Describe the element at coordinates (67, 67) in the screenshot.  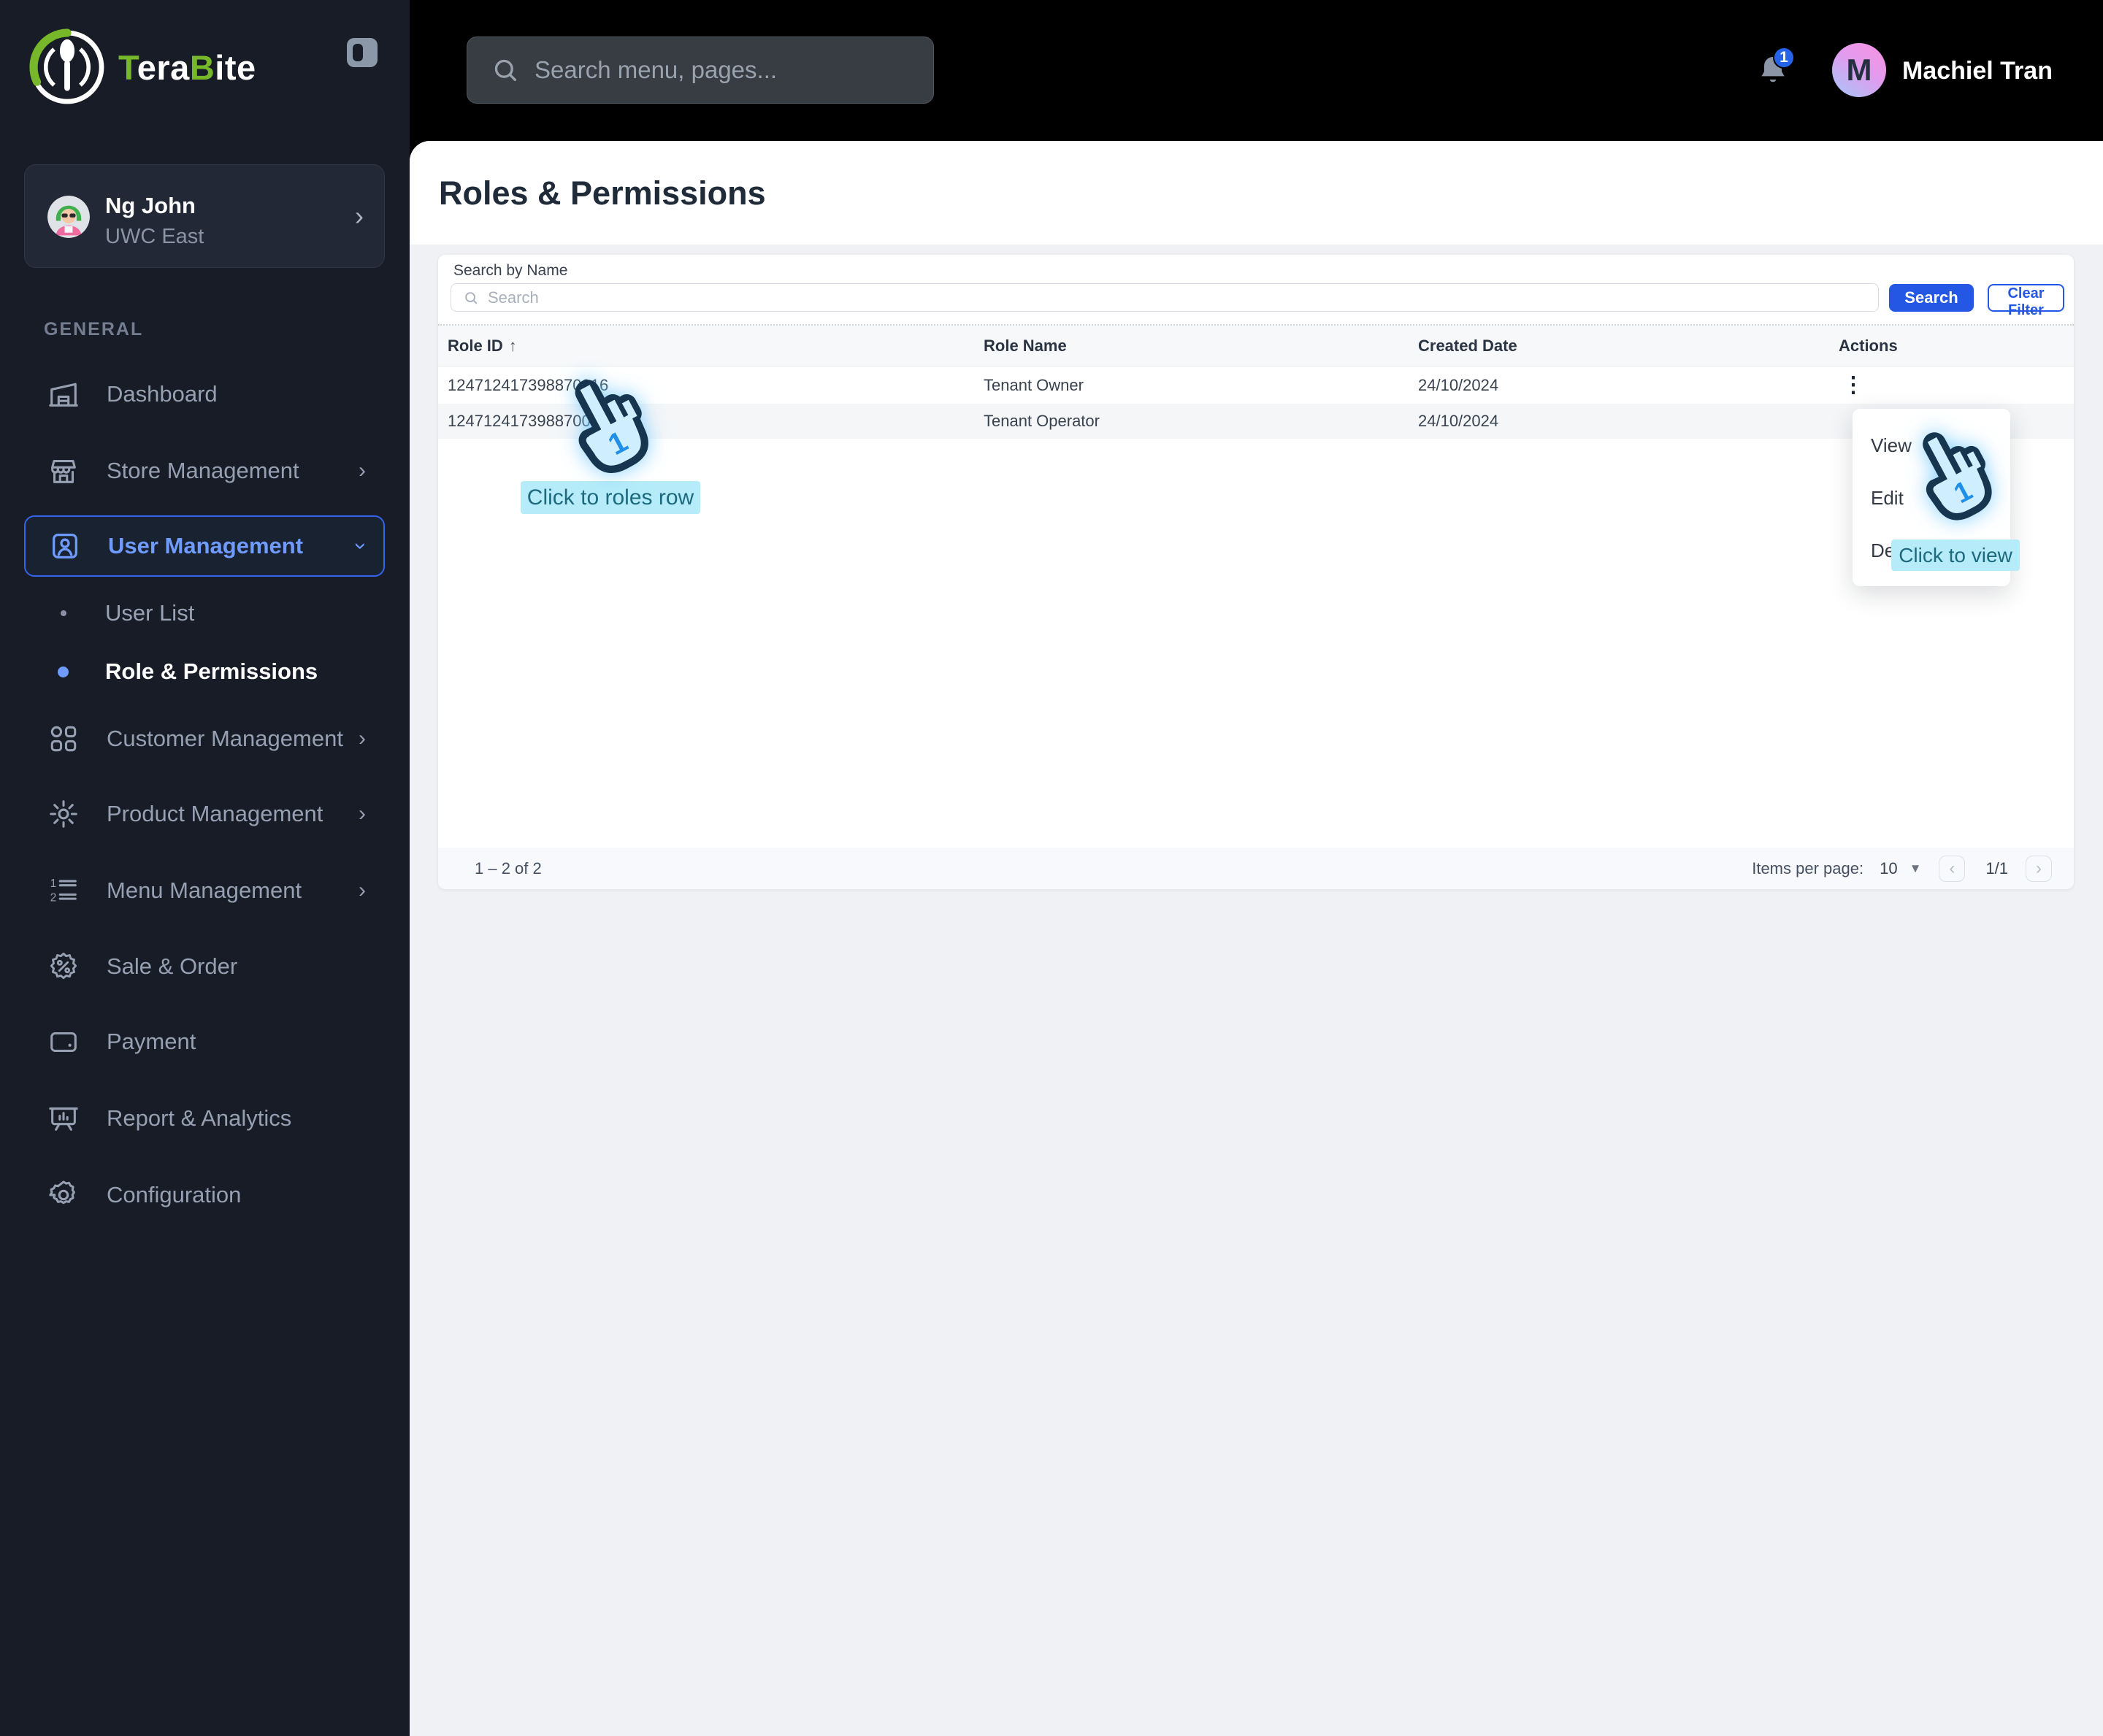
I see `terabite-logo-icon` at that location.